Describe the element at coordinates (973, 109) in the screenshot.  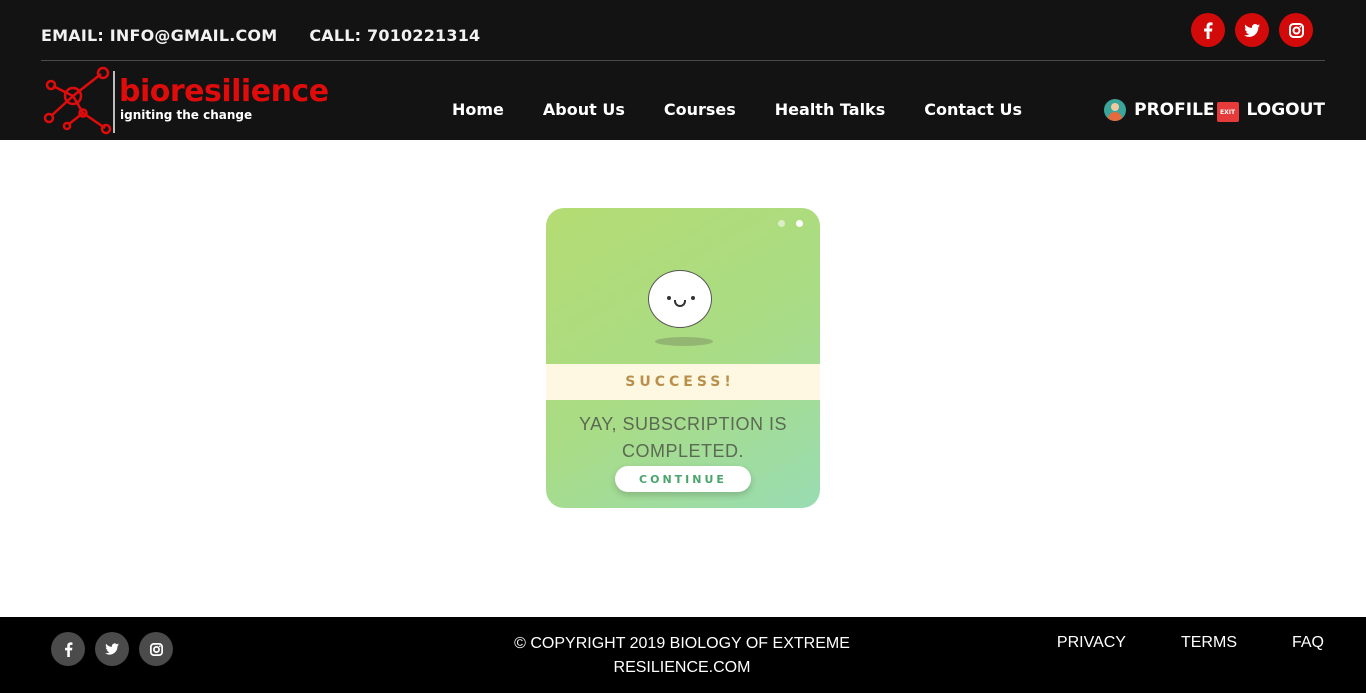
I see `nav-contact-us: Contact Us` at that location.